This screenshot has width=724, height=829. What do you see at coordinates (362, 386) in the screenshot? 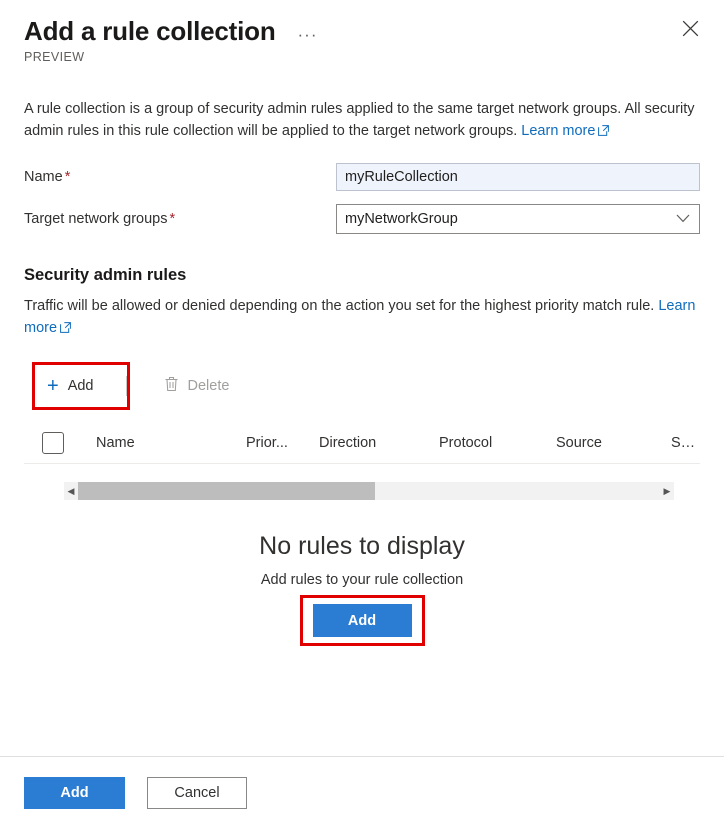
I see `command-bar: + Add Delete` at bounding box center [362, 386].